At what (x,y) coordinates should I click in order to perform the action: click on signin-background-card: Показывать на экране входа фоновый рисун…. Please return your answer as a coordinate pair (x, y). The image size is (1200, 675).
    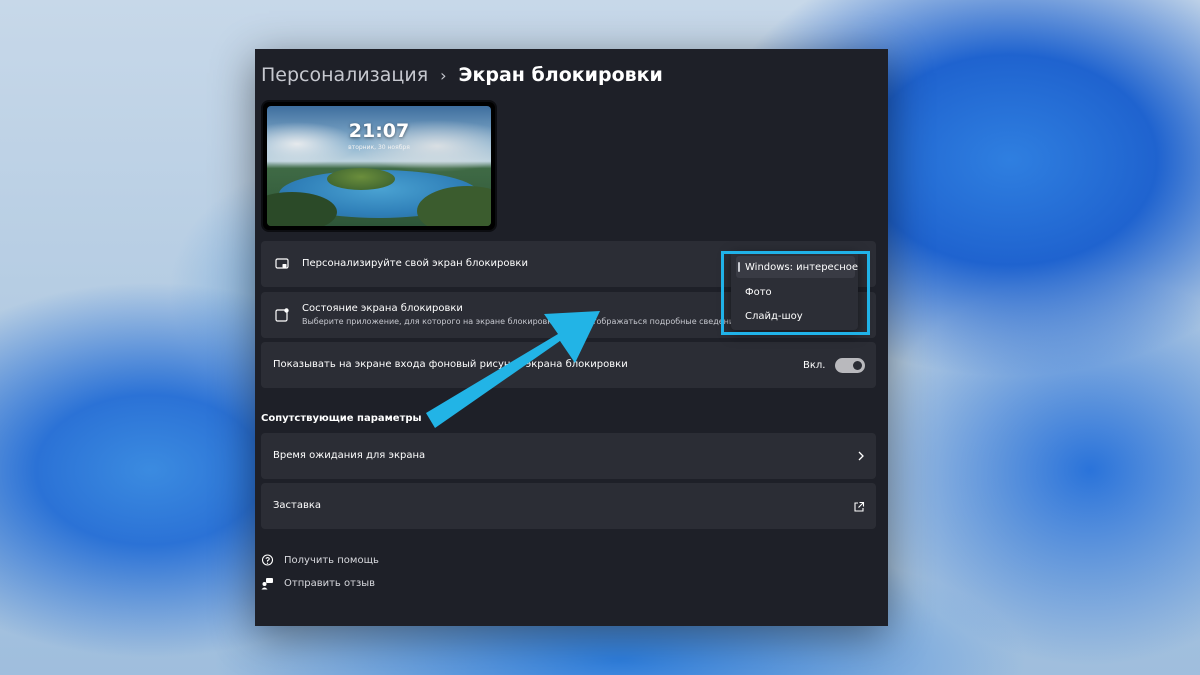
    Looking at the image, I should click on (568, 365).